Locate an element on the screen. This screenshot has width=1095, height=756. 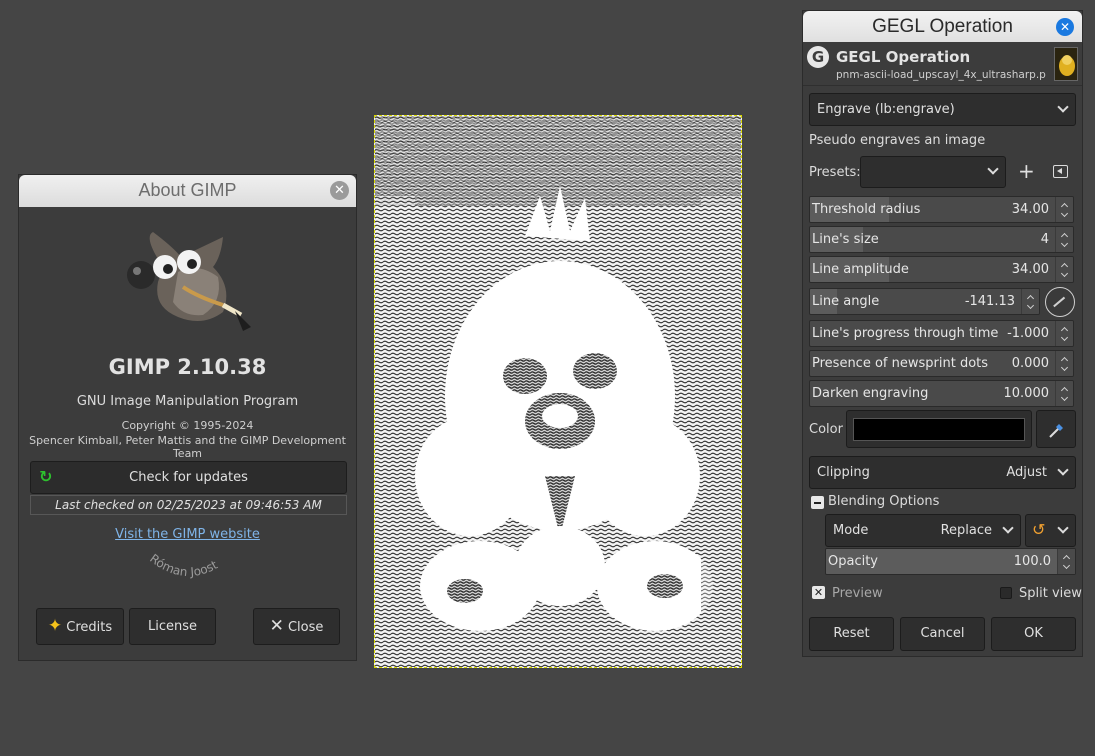
image-thumbnail is located at coordinates (1066, 64).